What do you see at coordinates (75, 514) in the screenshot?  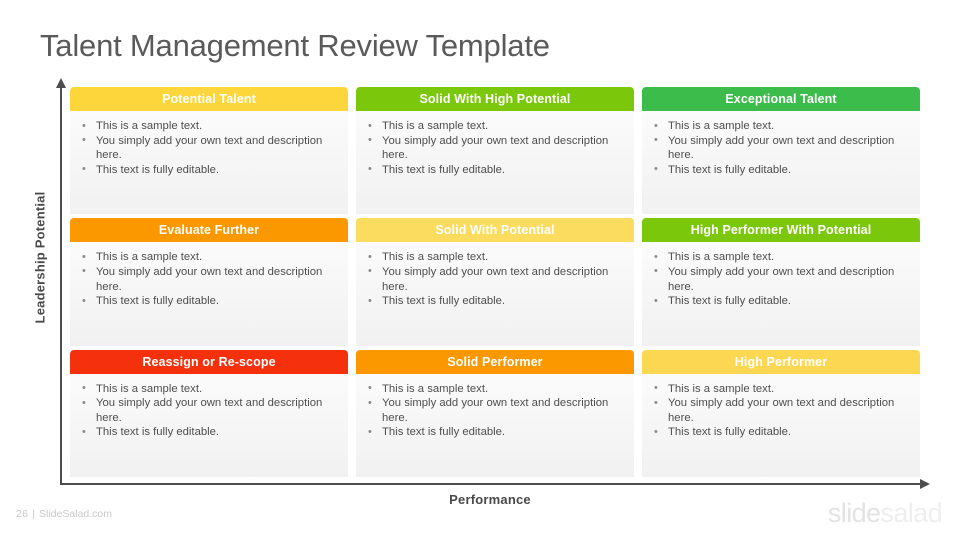 I see `footer-site-name: SlideSalad.com` at bounding box center [75, 514].